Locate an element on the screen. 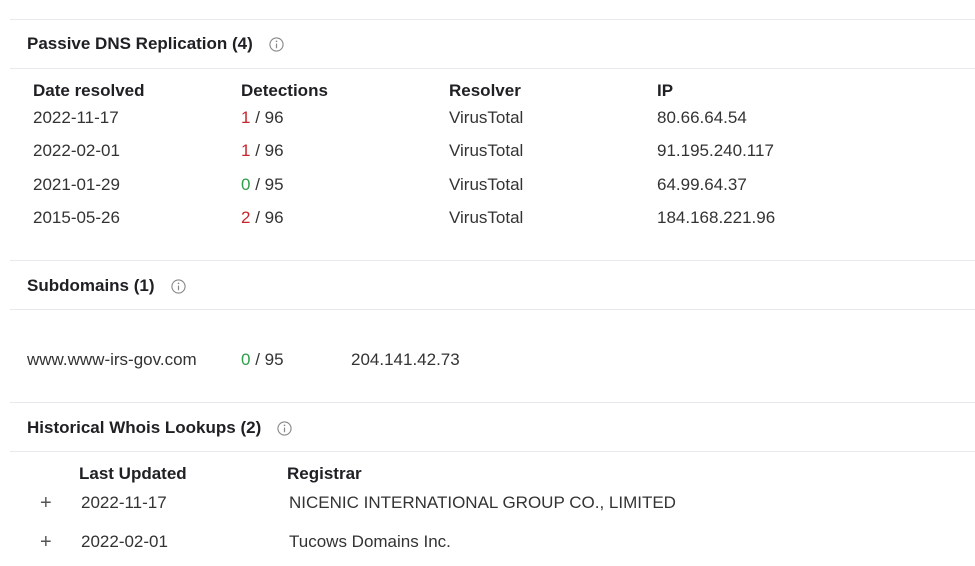 Image resolution: width=975 pixels, height=566 pixels. subdomains-title: Subdomains (1) is located at coordinates (106, 286).